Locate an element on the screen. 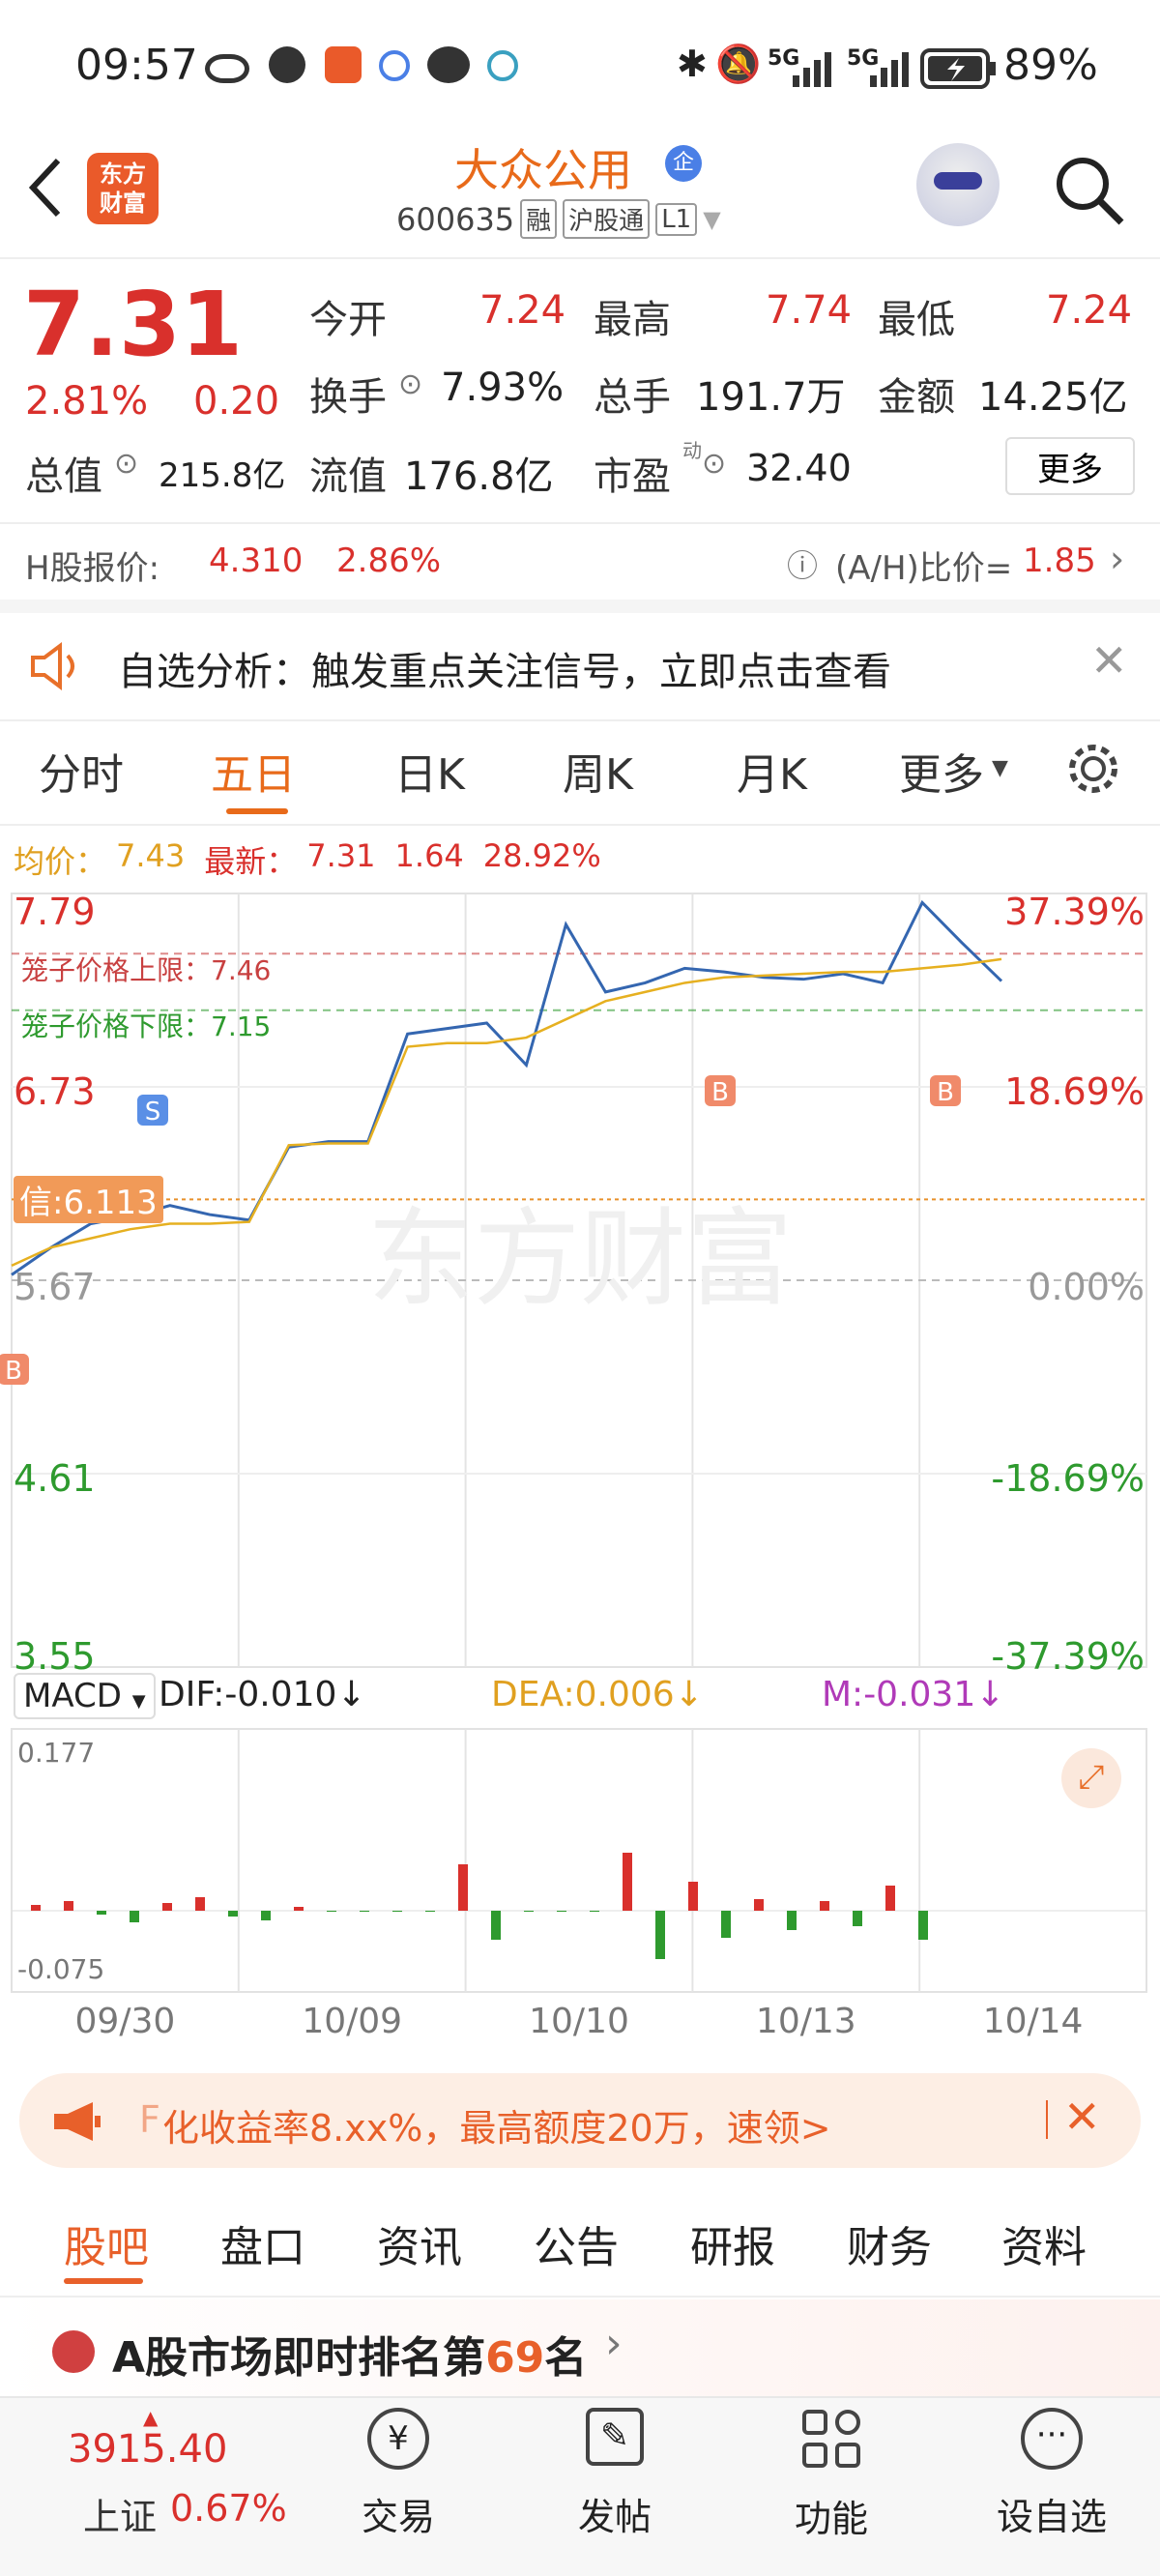 The height and width of the screenshot is (2576, 1160). y-right-tick: 18.69% is located at coordinates (1075, 1091).